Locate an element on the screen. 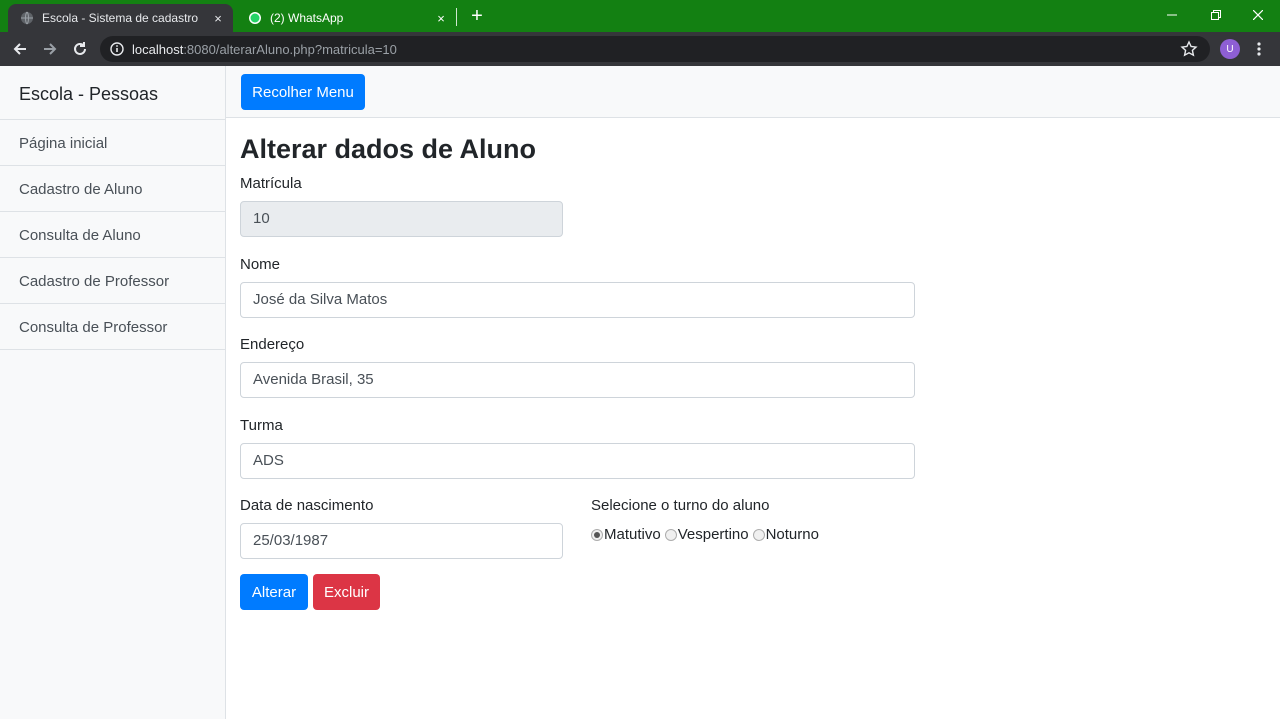 Image resolution: width=1280 pixels, height=719 pixels. turno-radio-group: Matutivo Vespertino Noturno is located at coordinates (707, 534).